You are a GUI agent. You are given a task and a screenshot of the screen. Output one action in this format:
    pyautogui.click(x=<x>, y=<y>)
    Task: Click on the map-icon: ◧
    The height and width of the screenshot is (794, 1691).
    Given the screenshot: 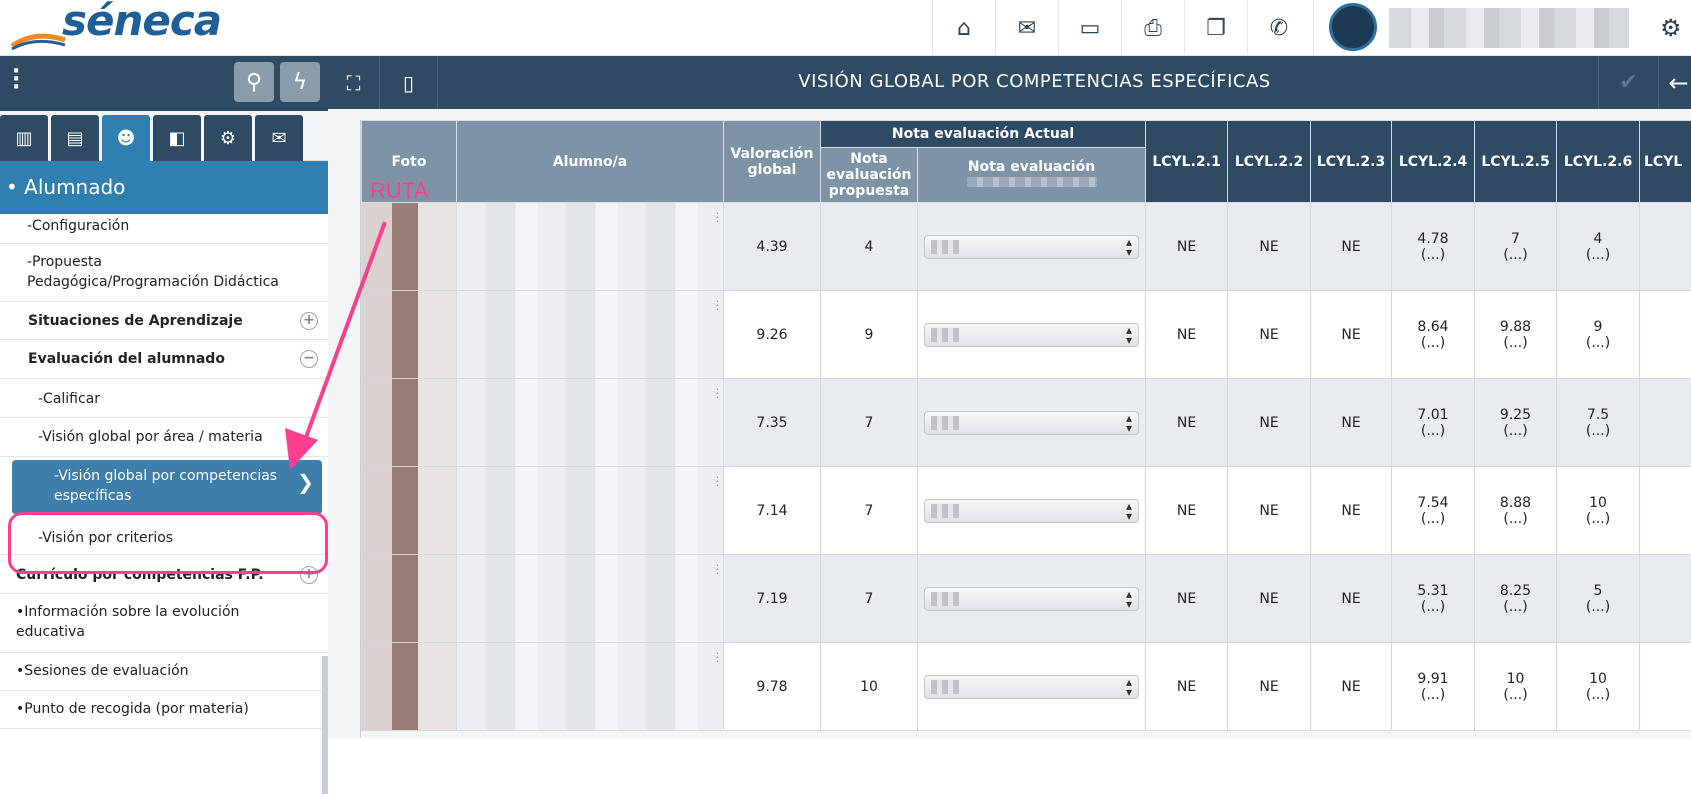 What is the action you would take?
    pyautogui.click(x=177, y=138)
    